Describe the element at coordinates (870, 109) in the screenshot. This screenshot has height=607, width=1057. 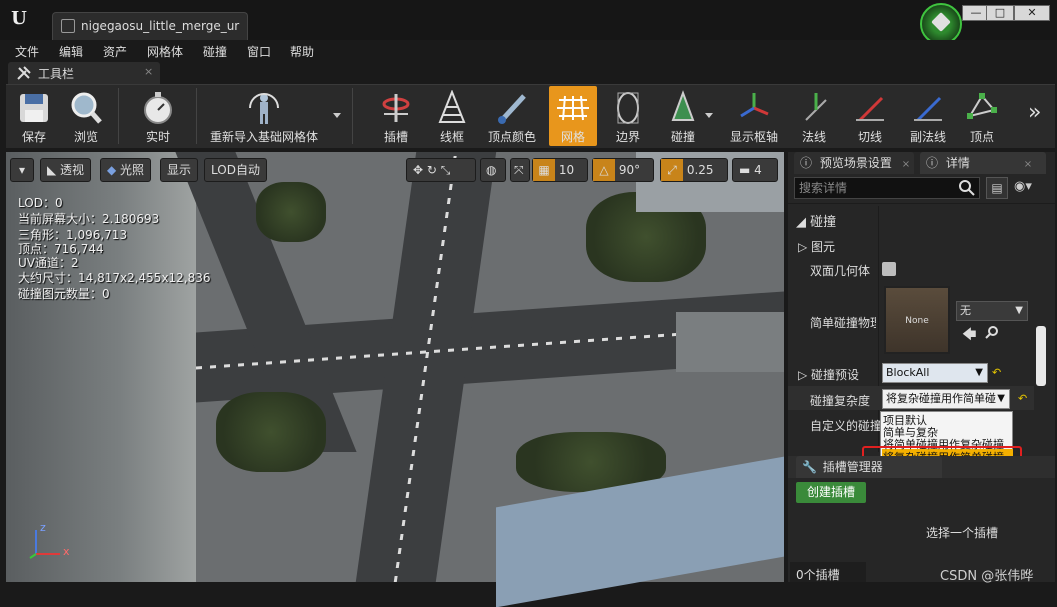
I see `tangents-icon` at that location.